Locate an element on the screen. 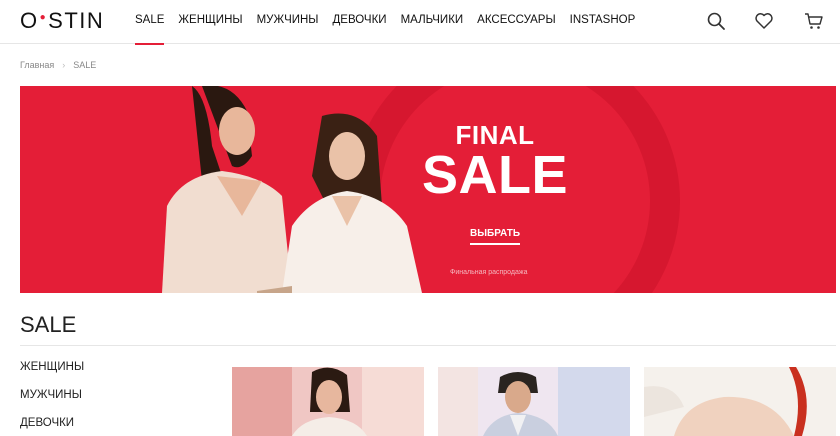 The image size is (840, 436). breadcrumb-home: Главная is located at coordinates (37, 65).